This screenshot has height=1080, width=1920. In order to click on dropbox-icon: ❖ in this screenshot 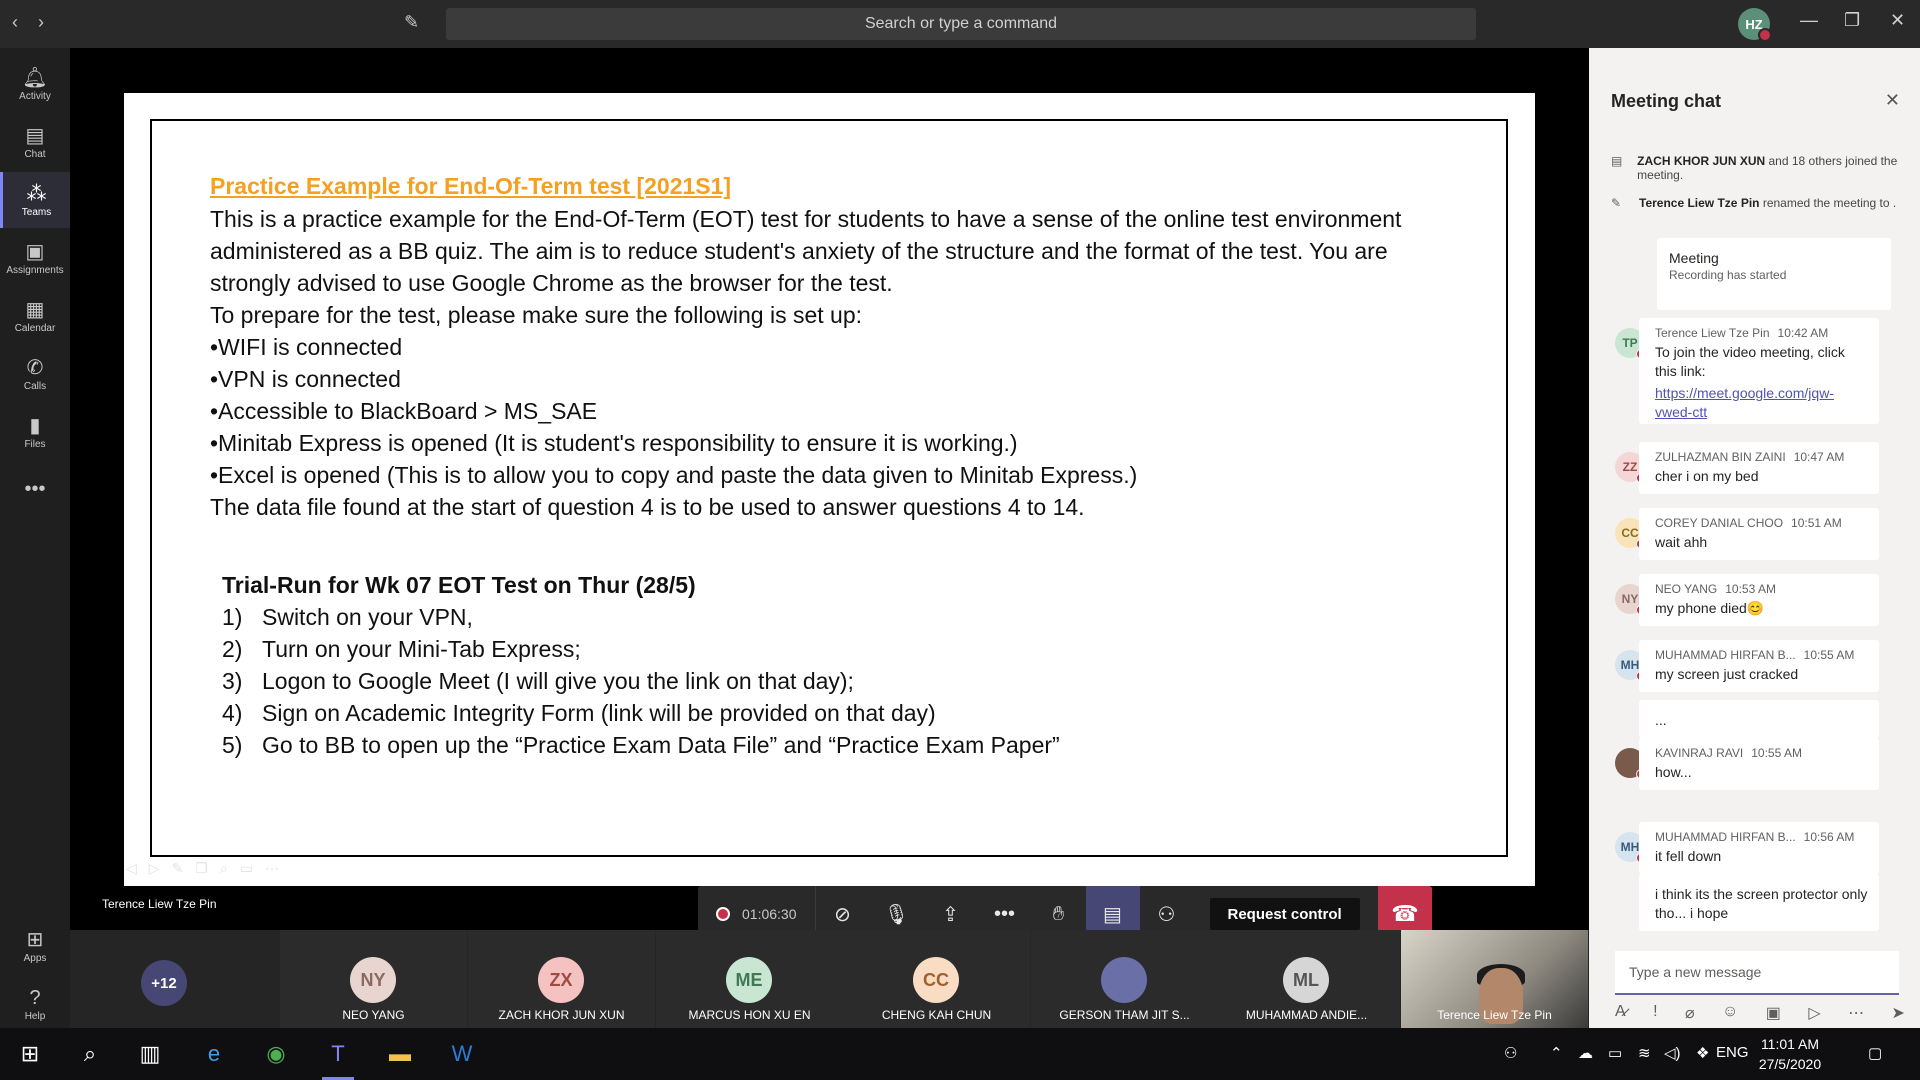, I will do `click(1702, 1053)`.